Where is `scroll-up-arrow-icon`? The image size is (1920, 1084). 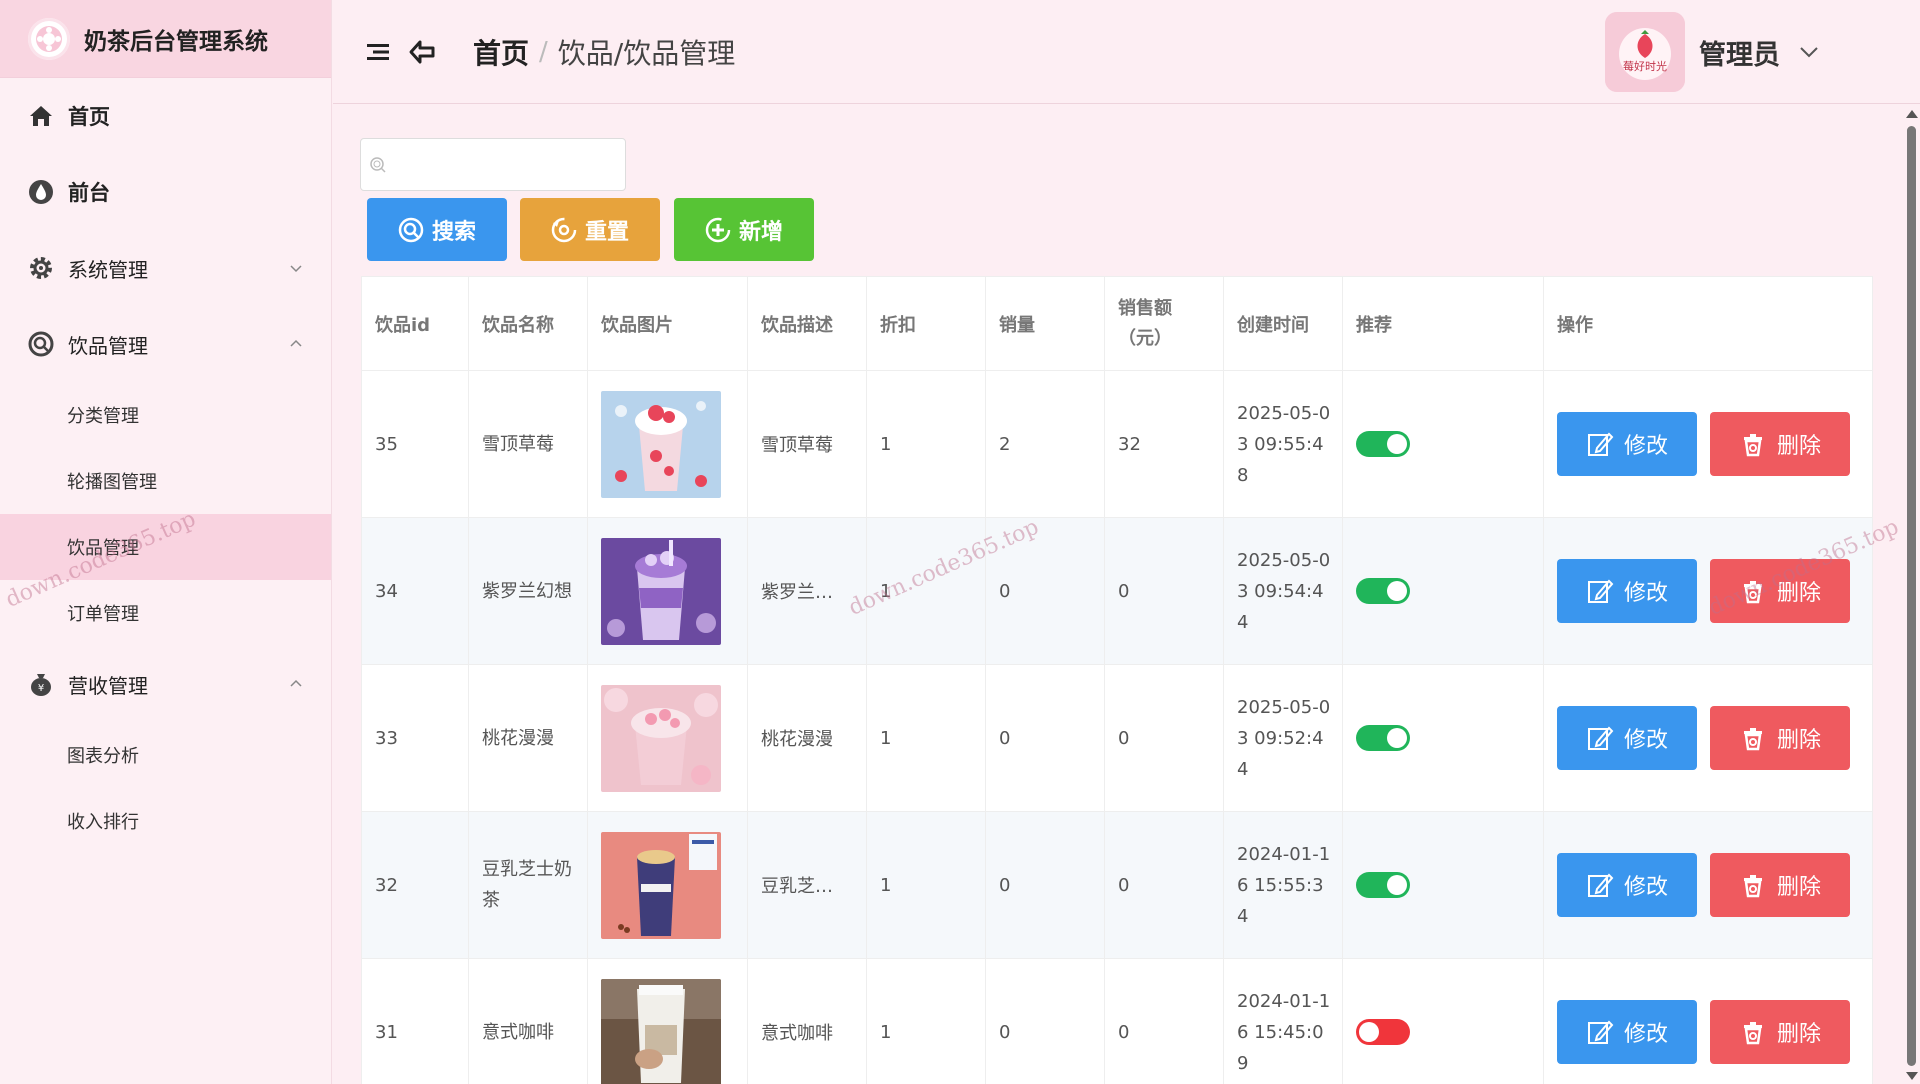
scroll-up-arrow-icon is located at coordinates (1912, 114).